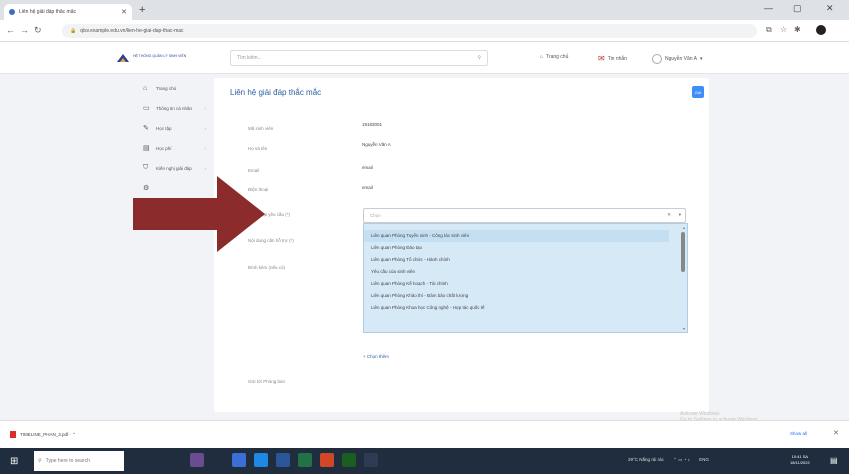 The height and width of the screenshot is (474, 849). Describe the element at coordinates (146, 167) in the screenshot. I see `filter-icon: ⛉` at that location.